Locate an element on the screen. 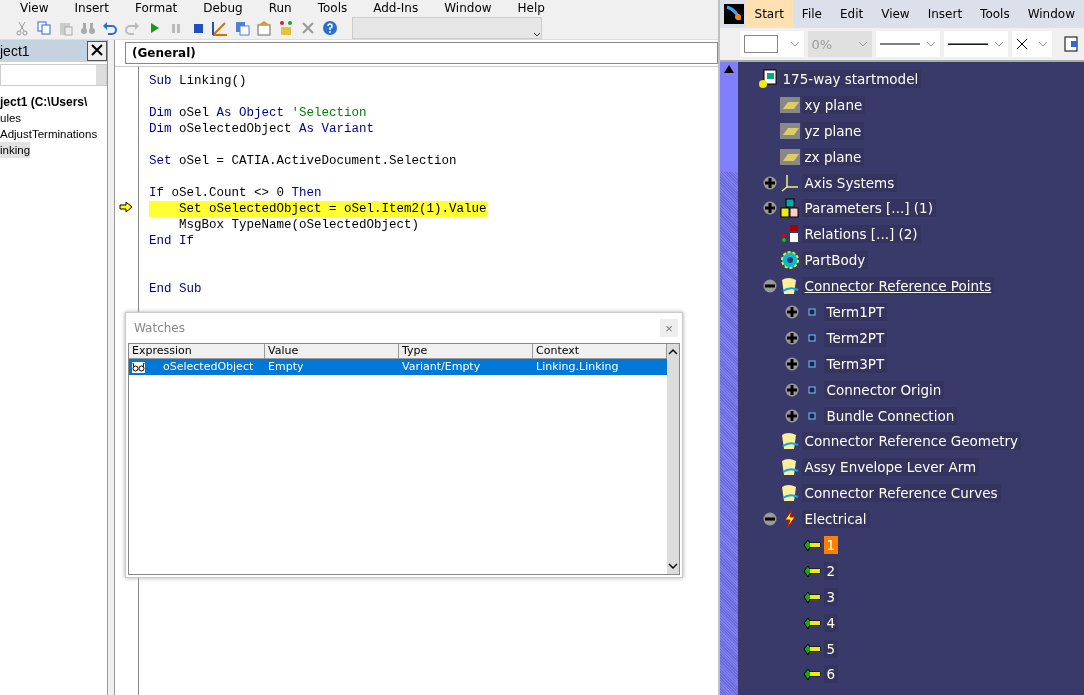 This screenshot has width=1084, height=695. tree-item: Parameters [...] (1) is located at coordinates (868, 208).